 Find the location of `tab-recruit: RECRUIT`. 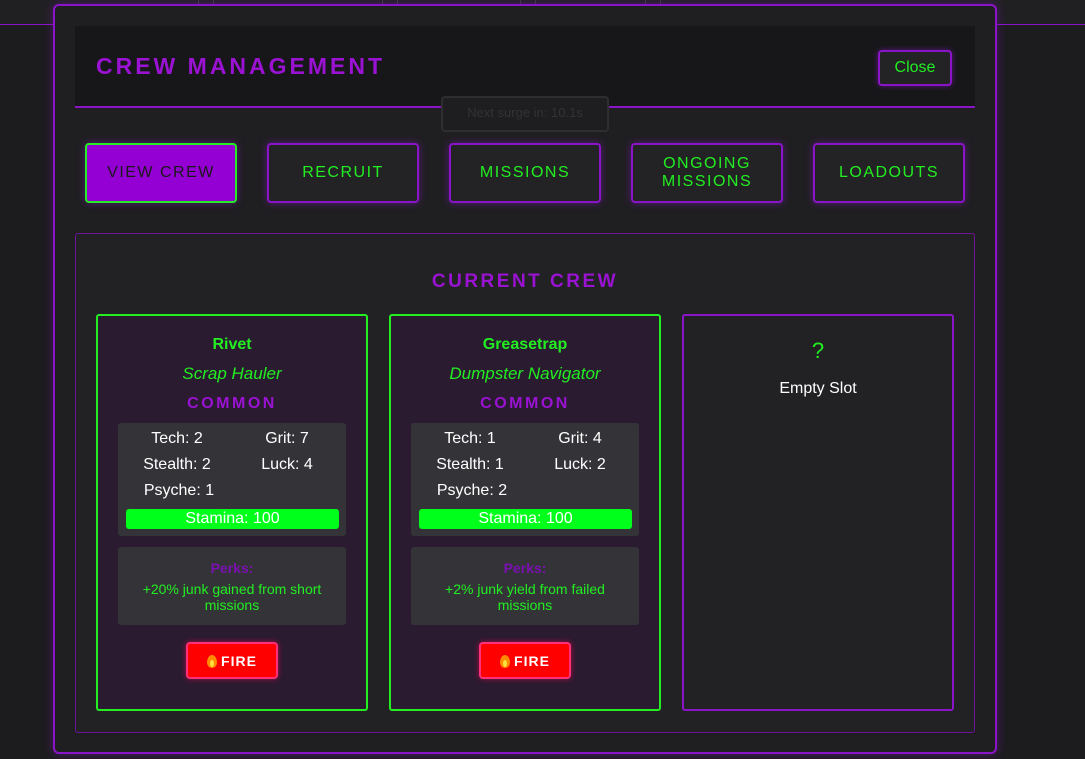

tab-recruit: RECRUIT is located at coordinates (343, 173).